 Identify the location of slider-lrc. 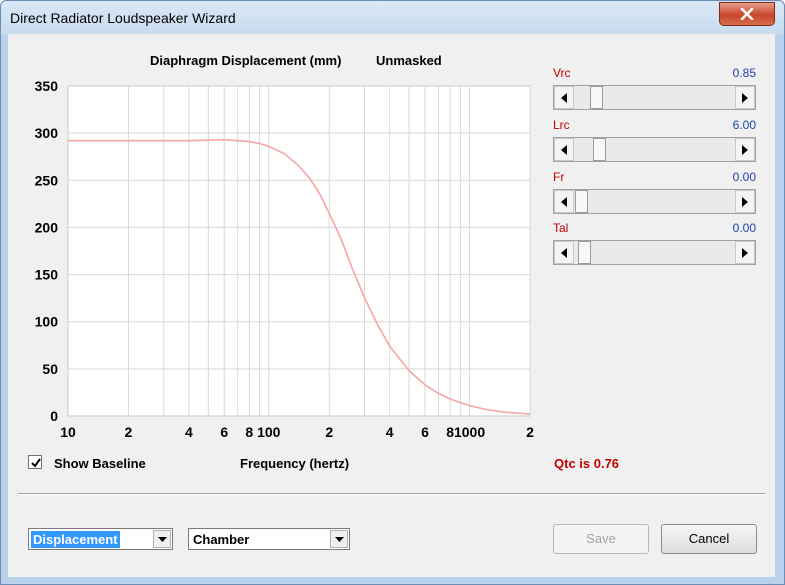
(654, 149).